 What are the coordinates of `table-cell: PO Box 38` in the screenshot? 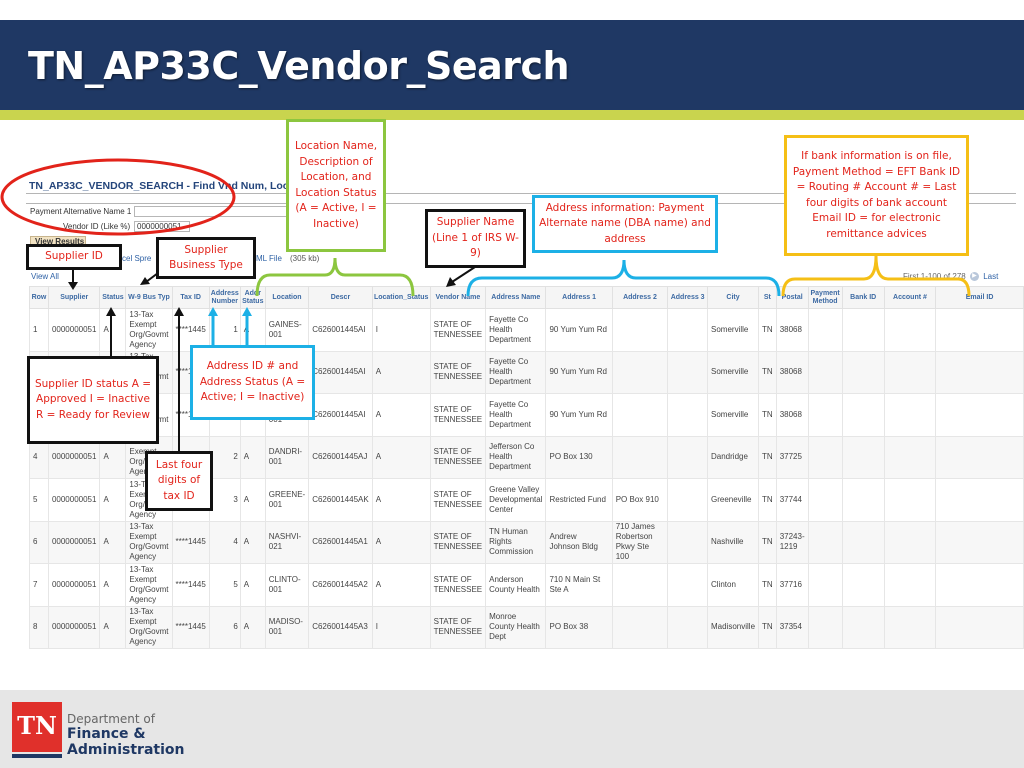 It's located at (579, 627).